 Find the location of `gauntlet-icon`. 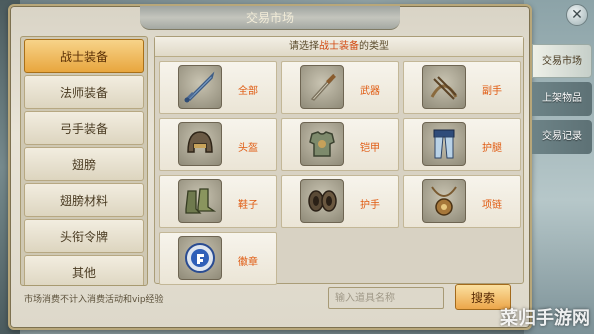

gauntlet-icon is located at coordinates (322, 201).